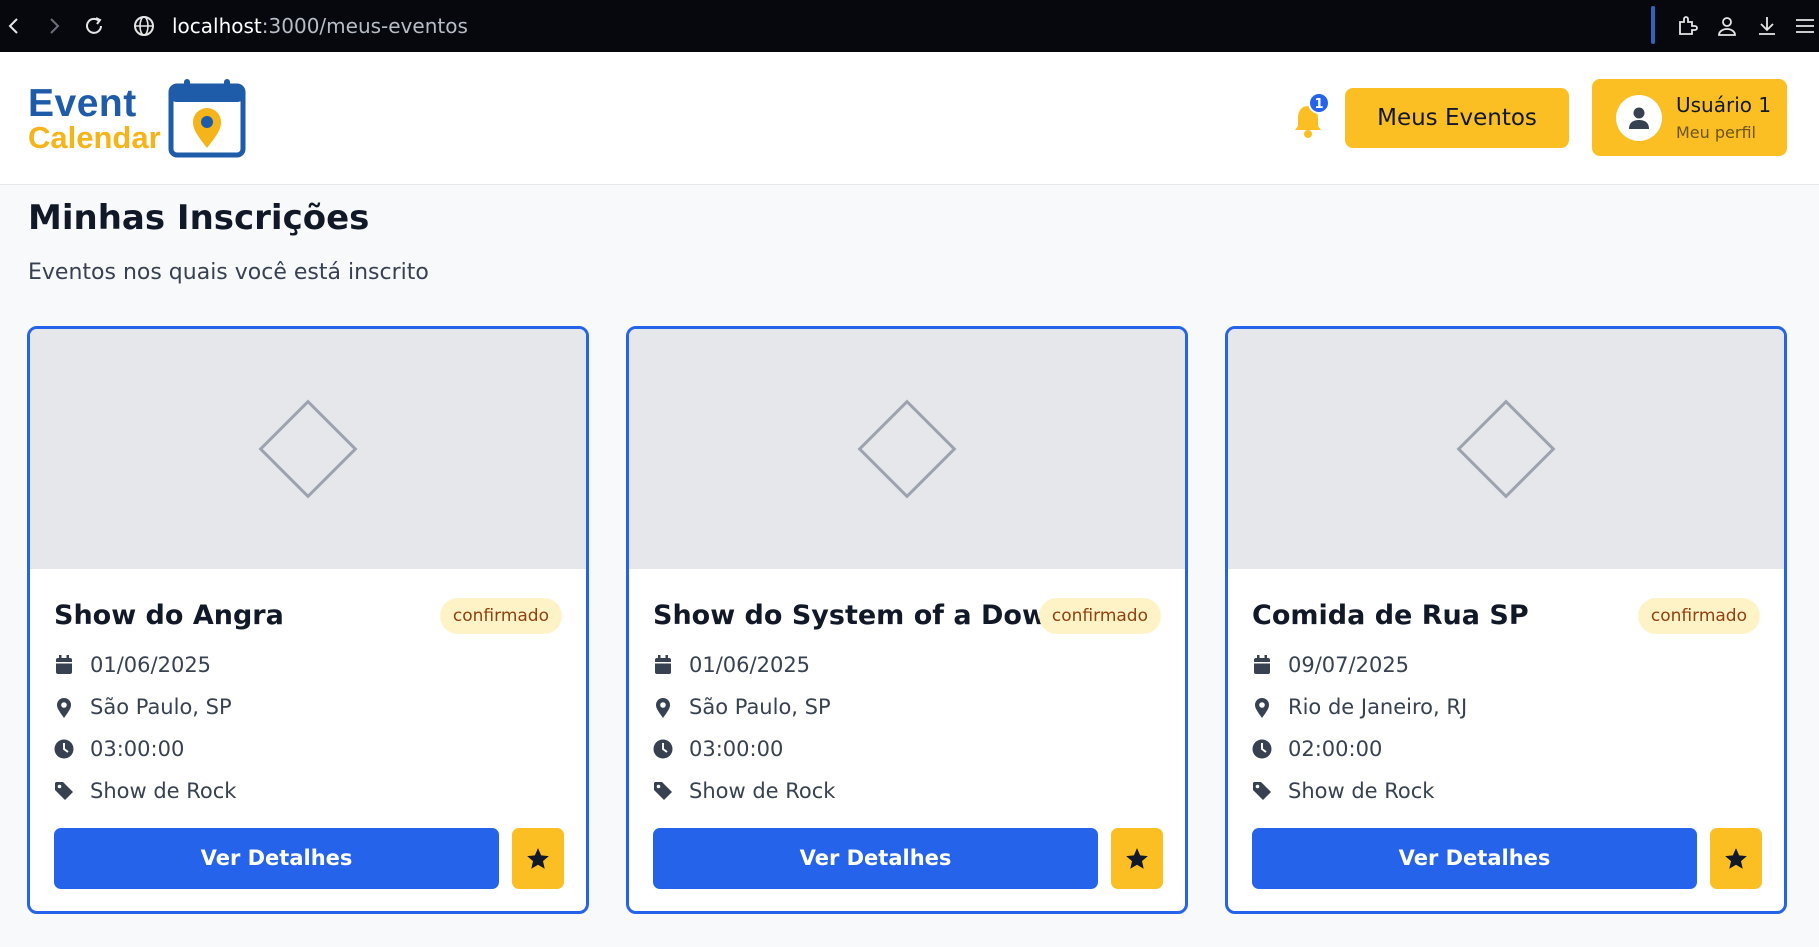 This screenshot has height=947, width=1819. I want to click on download-icon, so click(1767, 26).